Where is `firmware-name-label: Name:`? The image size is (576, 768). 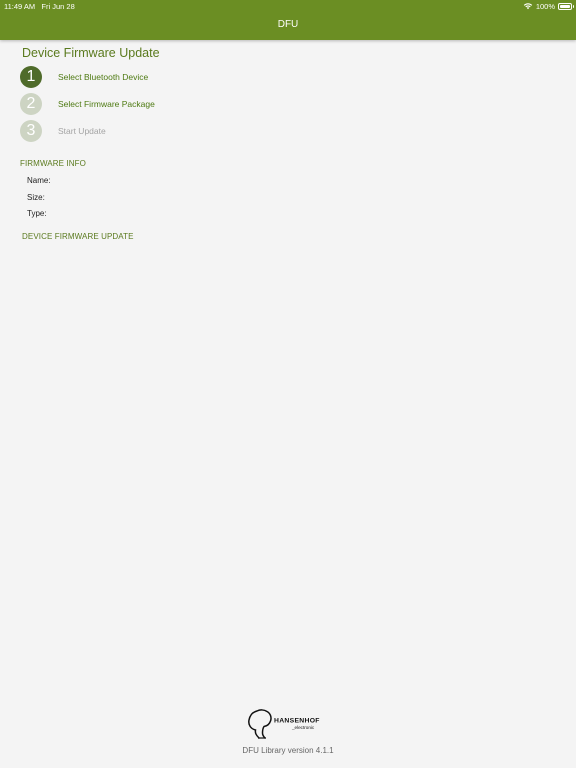 firmware-name-label: Name: is located at coordinates (39, 180).